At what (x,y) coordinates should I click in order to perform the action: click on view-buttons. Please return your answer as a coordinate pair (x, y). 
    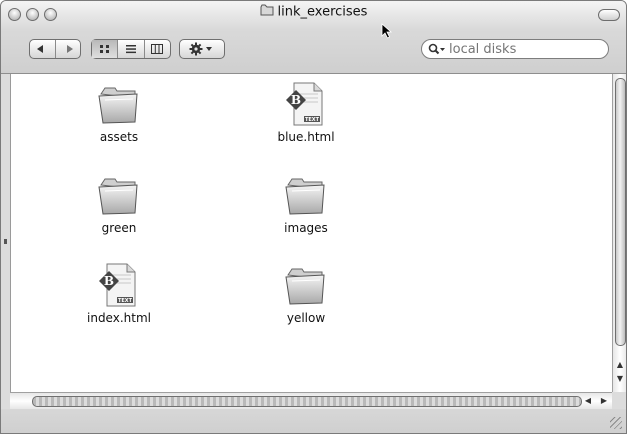
    Looking at the image, I should click on (131, 49).